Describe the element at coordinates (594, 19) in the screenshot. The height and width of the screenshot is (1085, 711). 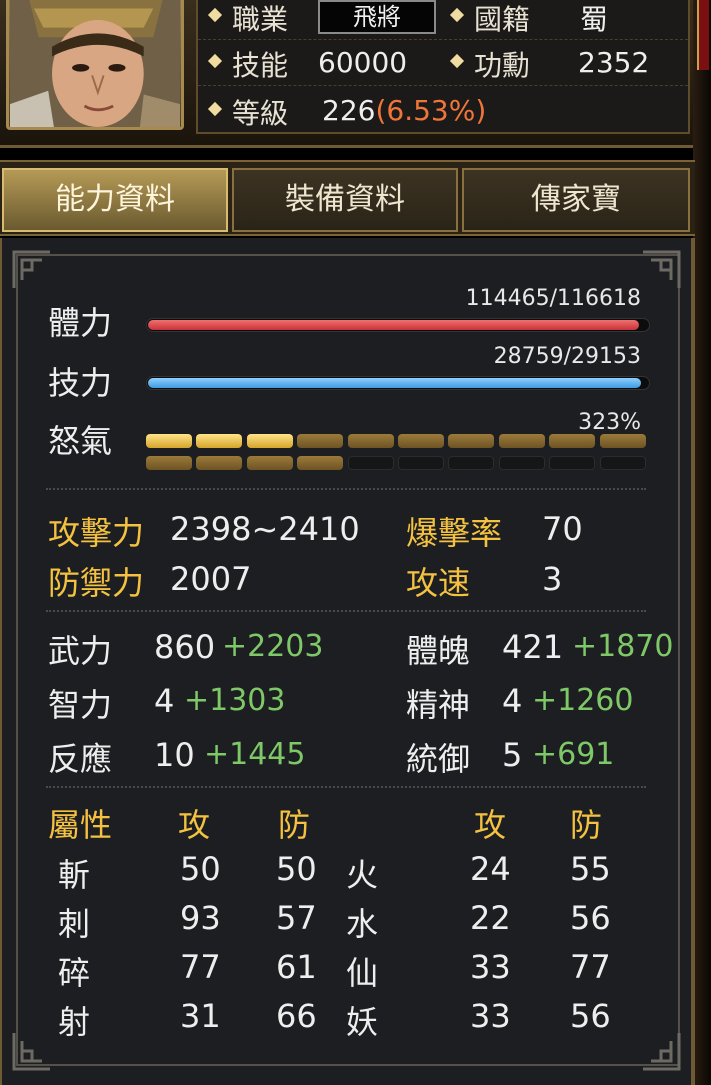
I see `nation-value: 蜀` at that location.